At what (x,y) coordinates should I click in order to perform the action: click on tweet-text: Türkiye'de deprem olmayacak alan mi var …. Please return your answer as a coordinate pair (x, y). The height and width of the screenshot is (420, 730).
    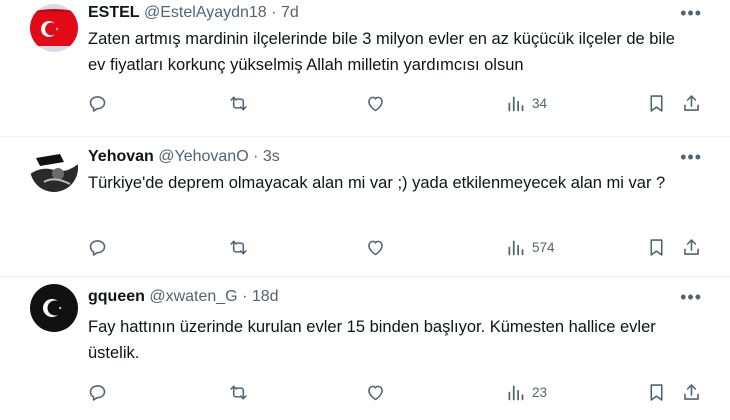
    Looking at the image, I should click on (377, 183).